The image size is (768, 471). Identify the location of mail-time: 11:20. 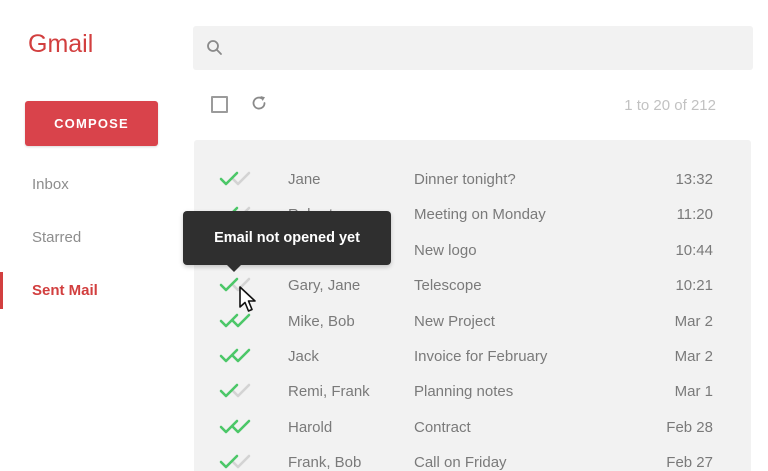
(694, 215).